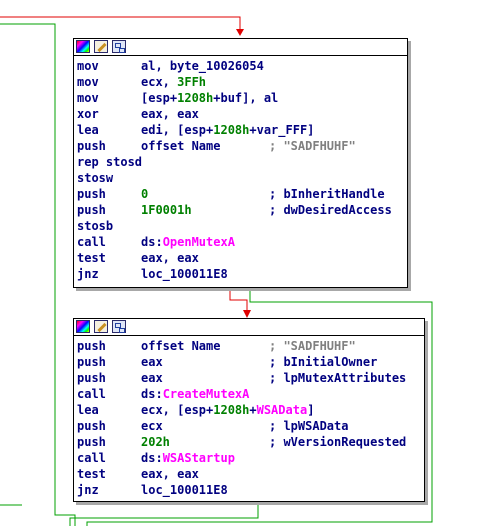 This screenshot has width=485, height=526. What do you see at coordinates (282, 410) in the screenshot?
I see `symbol-ref: WSAData` at bounding box center [282, 410].